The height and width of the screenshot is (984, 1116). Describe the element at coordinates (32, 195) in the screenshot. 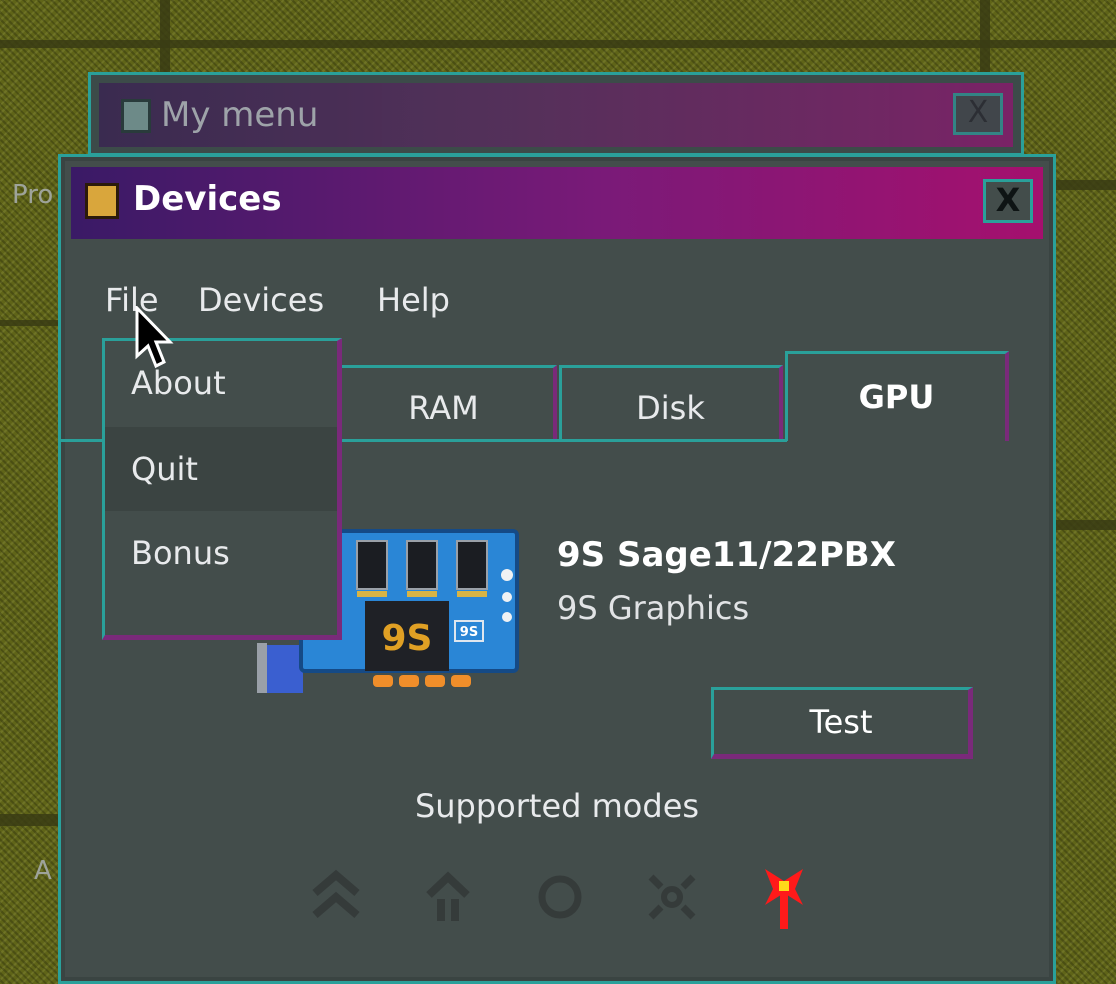

I see `desktop-icon-label: Pro` at that location.